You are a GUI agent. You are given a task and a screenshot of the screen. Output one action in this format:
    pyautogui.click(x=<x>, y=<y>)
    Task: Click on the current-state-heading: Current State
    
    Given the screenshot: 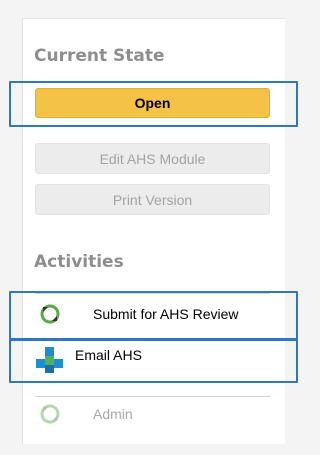 What is the action you would take?
    pyautogui.click(x=99, y=56)
    